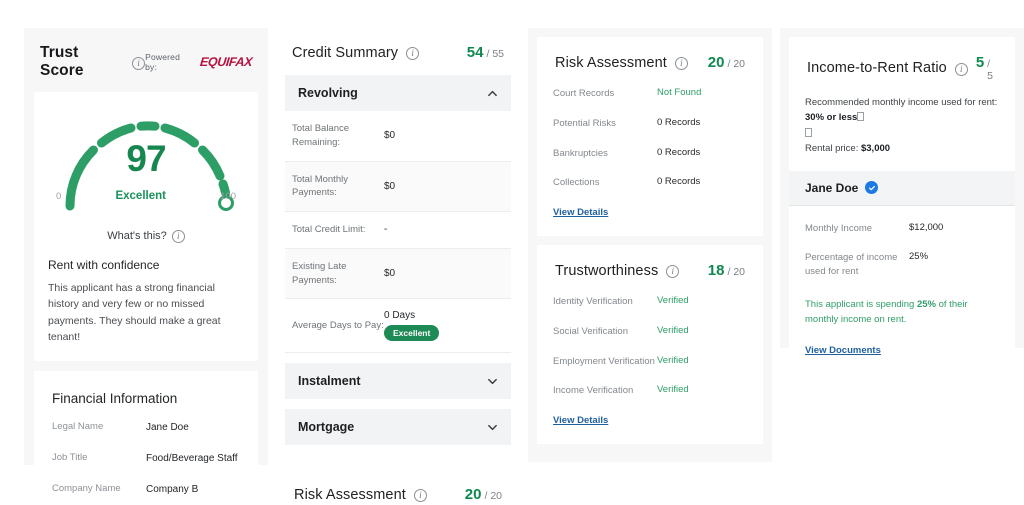 The image size is (1024, 505). Describe the element at coordinates (576, 183) in the screenshot. I see `row-label: Collections` at that location.